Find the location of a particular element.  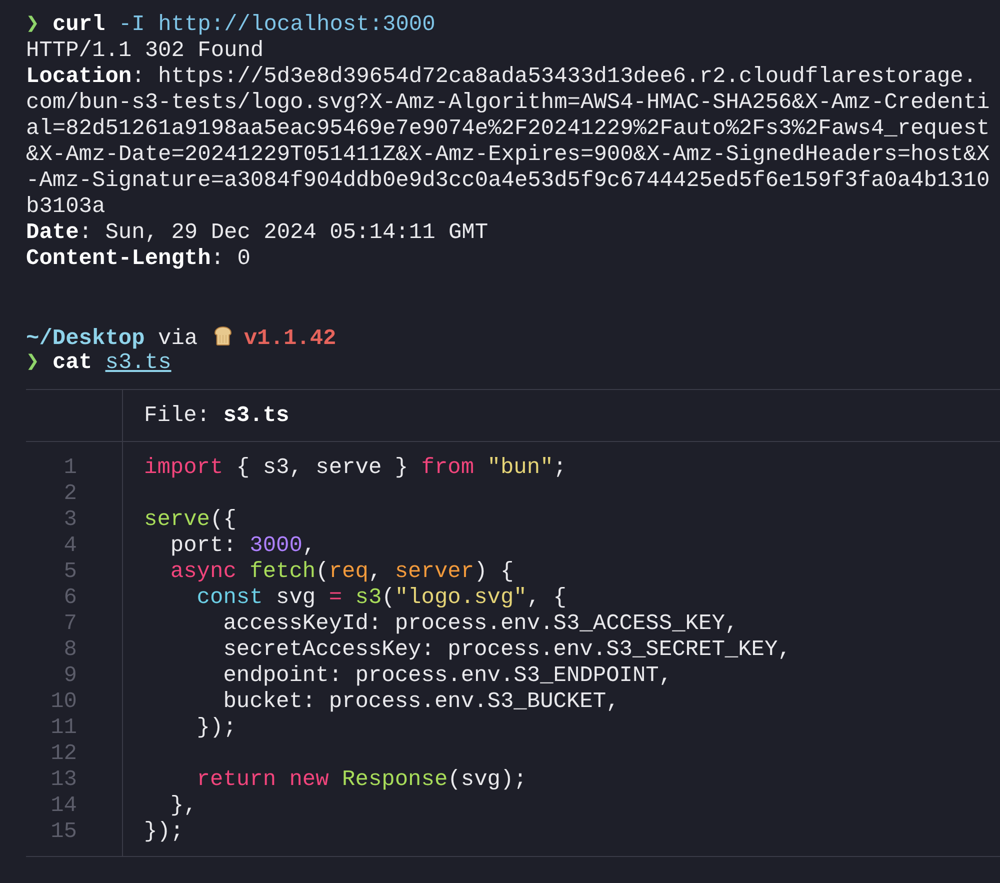

code-line: port: 3000, is located at coordinates (243, 546).